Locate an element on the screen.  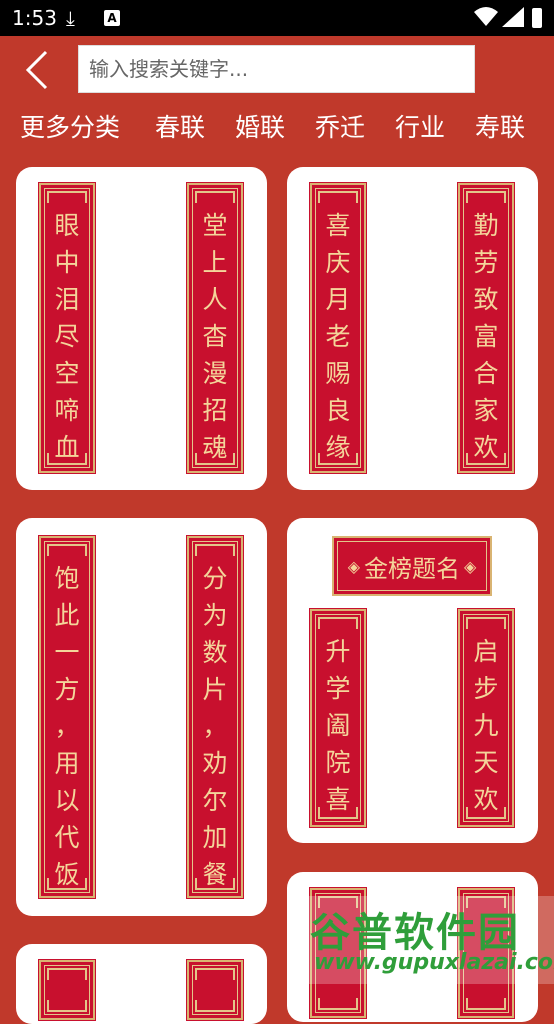
couplet-character: 片 is located at coordinates (215, 689).